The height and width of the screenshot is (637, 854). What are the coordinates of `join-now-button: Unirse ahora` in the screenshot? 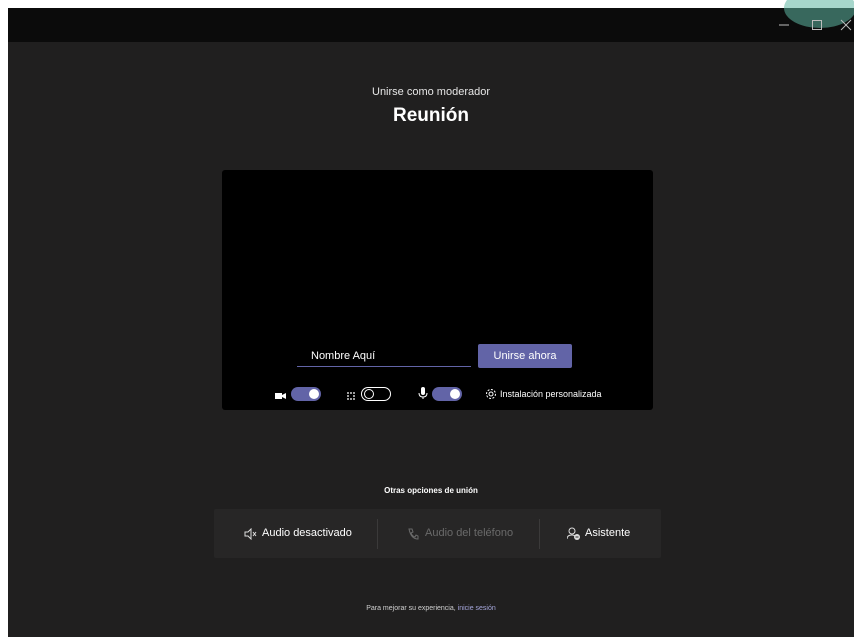 It's located at (525, 356).